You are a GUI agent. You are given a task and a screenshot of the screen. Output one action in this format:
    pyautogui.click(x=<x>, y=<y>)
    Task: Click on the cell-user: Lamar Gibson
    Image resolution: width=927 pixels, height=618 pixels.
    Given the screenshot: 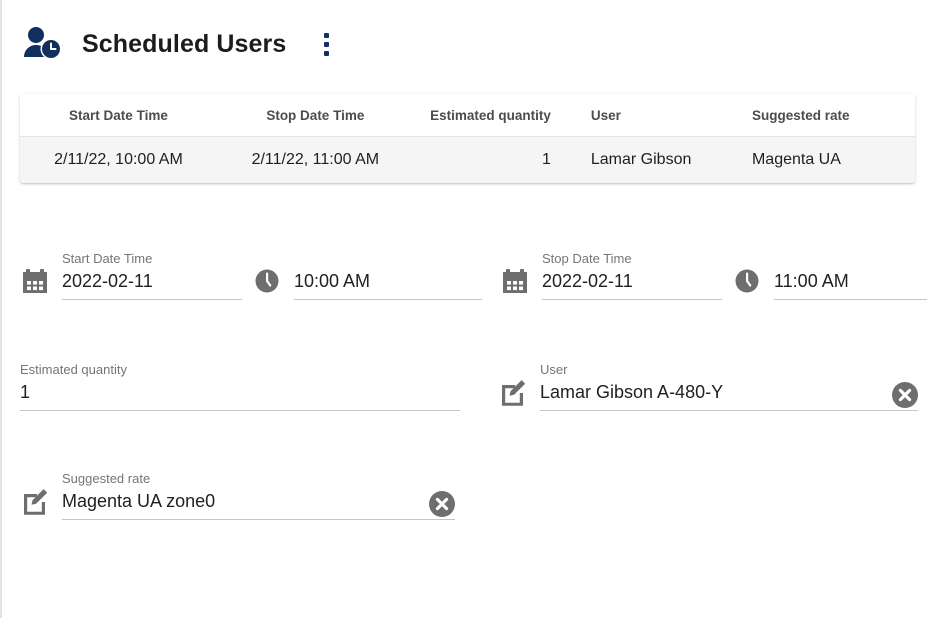 What is the action you would take?
    pyautogui.click(x=655, y=159)
    